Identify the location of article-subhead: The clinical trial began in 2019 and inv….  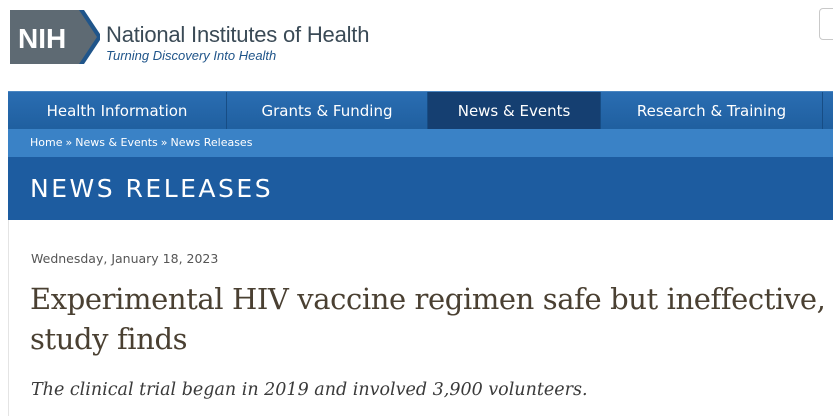
(309, 390).